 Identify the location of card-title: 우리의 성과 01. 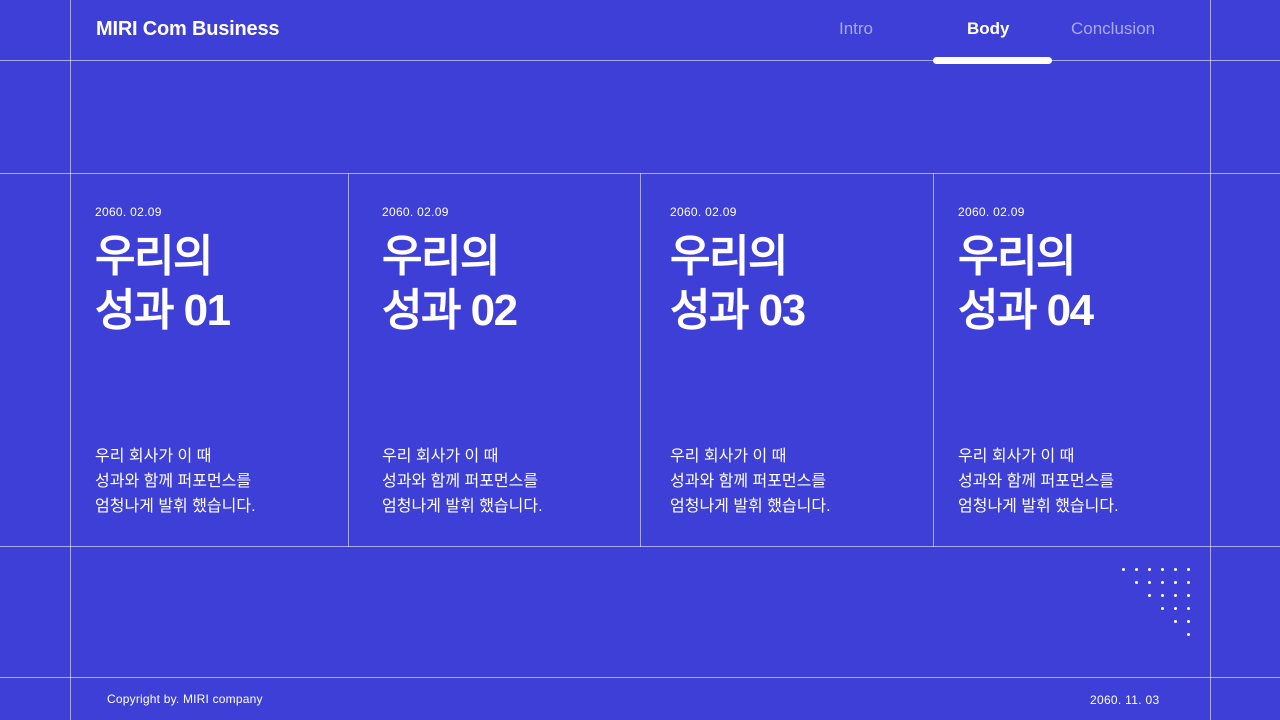
(163, 284).